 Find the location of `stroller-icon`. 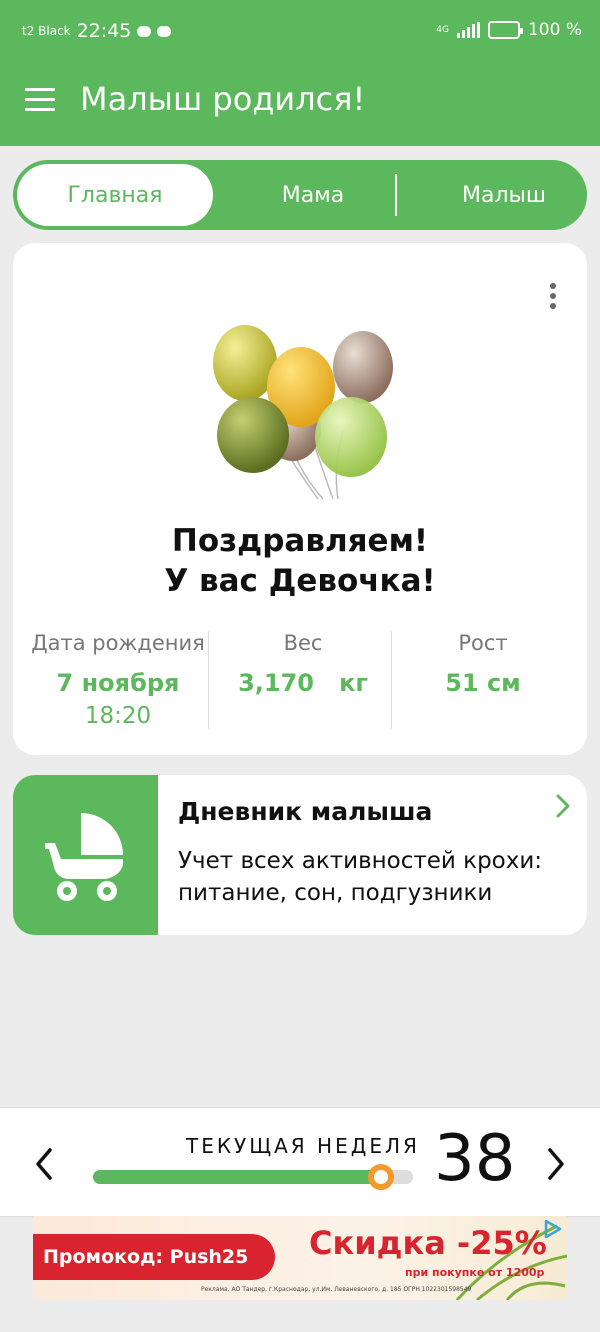

stroller-icon is located at coordinates (84, 857).